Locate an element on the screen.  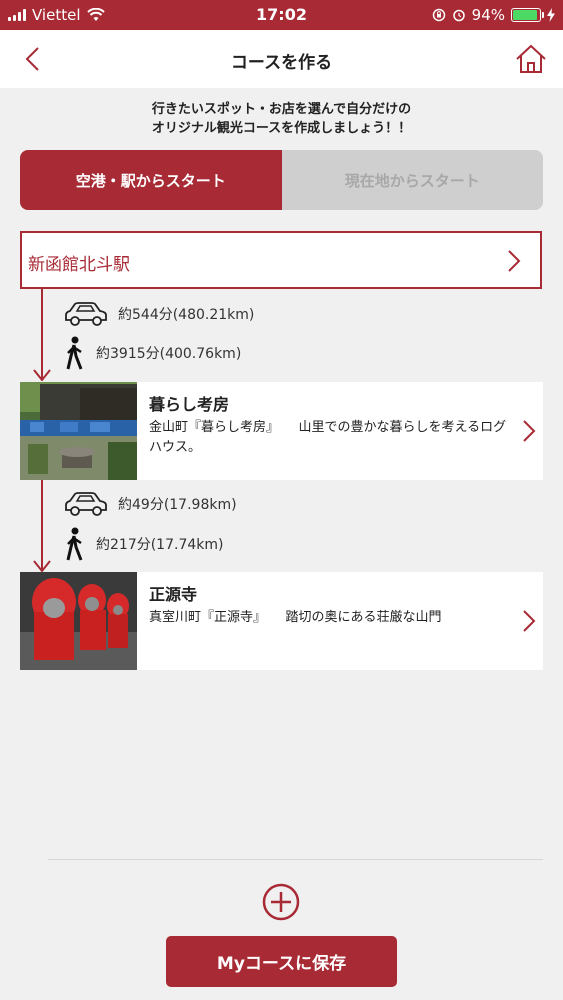
intro-line-1: 行きたいスポット・お店を選んで自分だけの is located at coordinates (281, 109).